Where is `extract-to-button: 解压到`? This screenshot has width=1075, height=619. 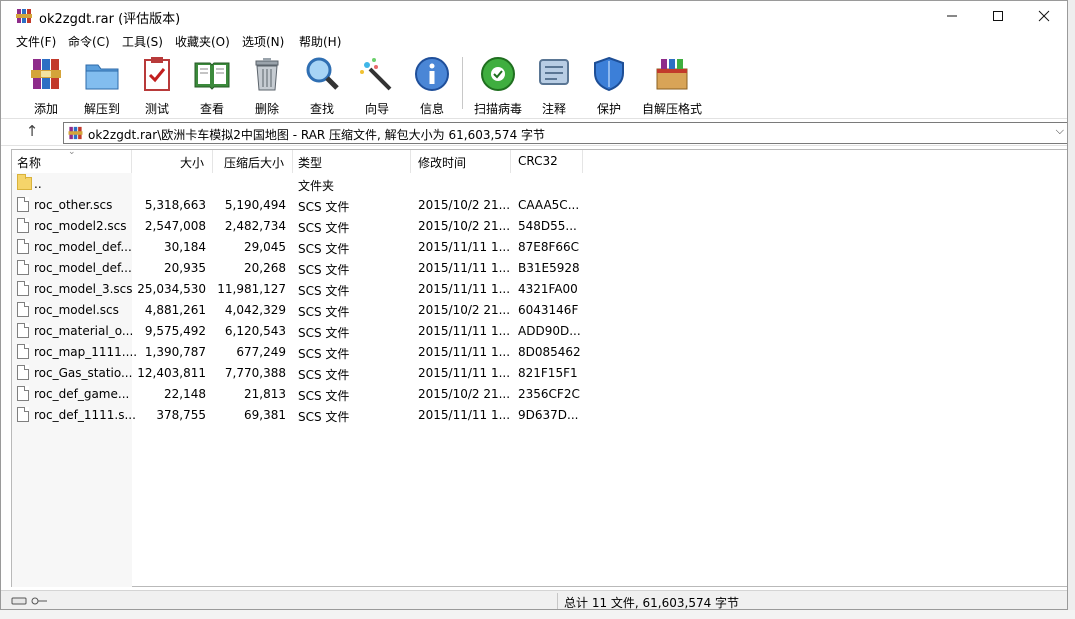
extract-to-button: 解压到 is located at coordinates (102, 85).